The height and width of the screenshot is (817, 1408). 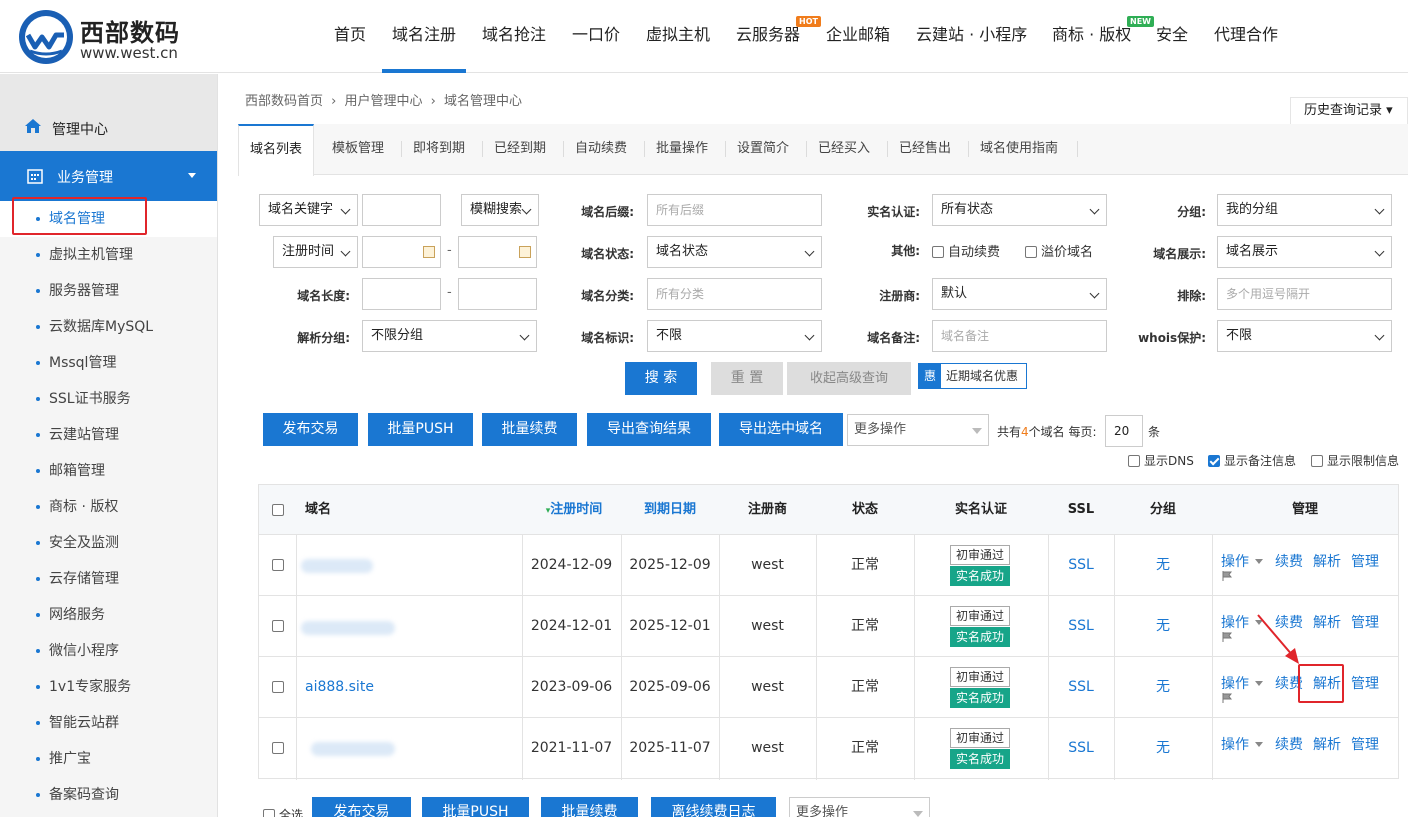 I want to click on tab-domain-list: 域名列表, so click(x=276, y=150).